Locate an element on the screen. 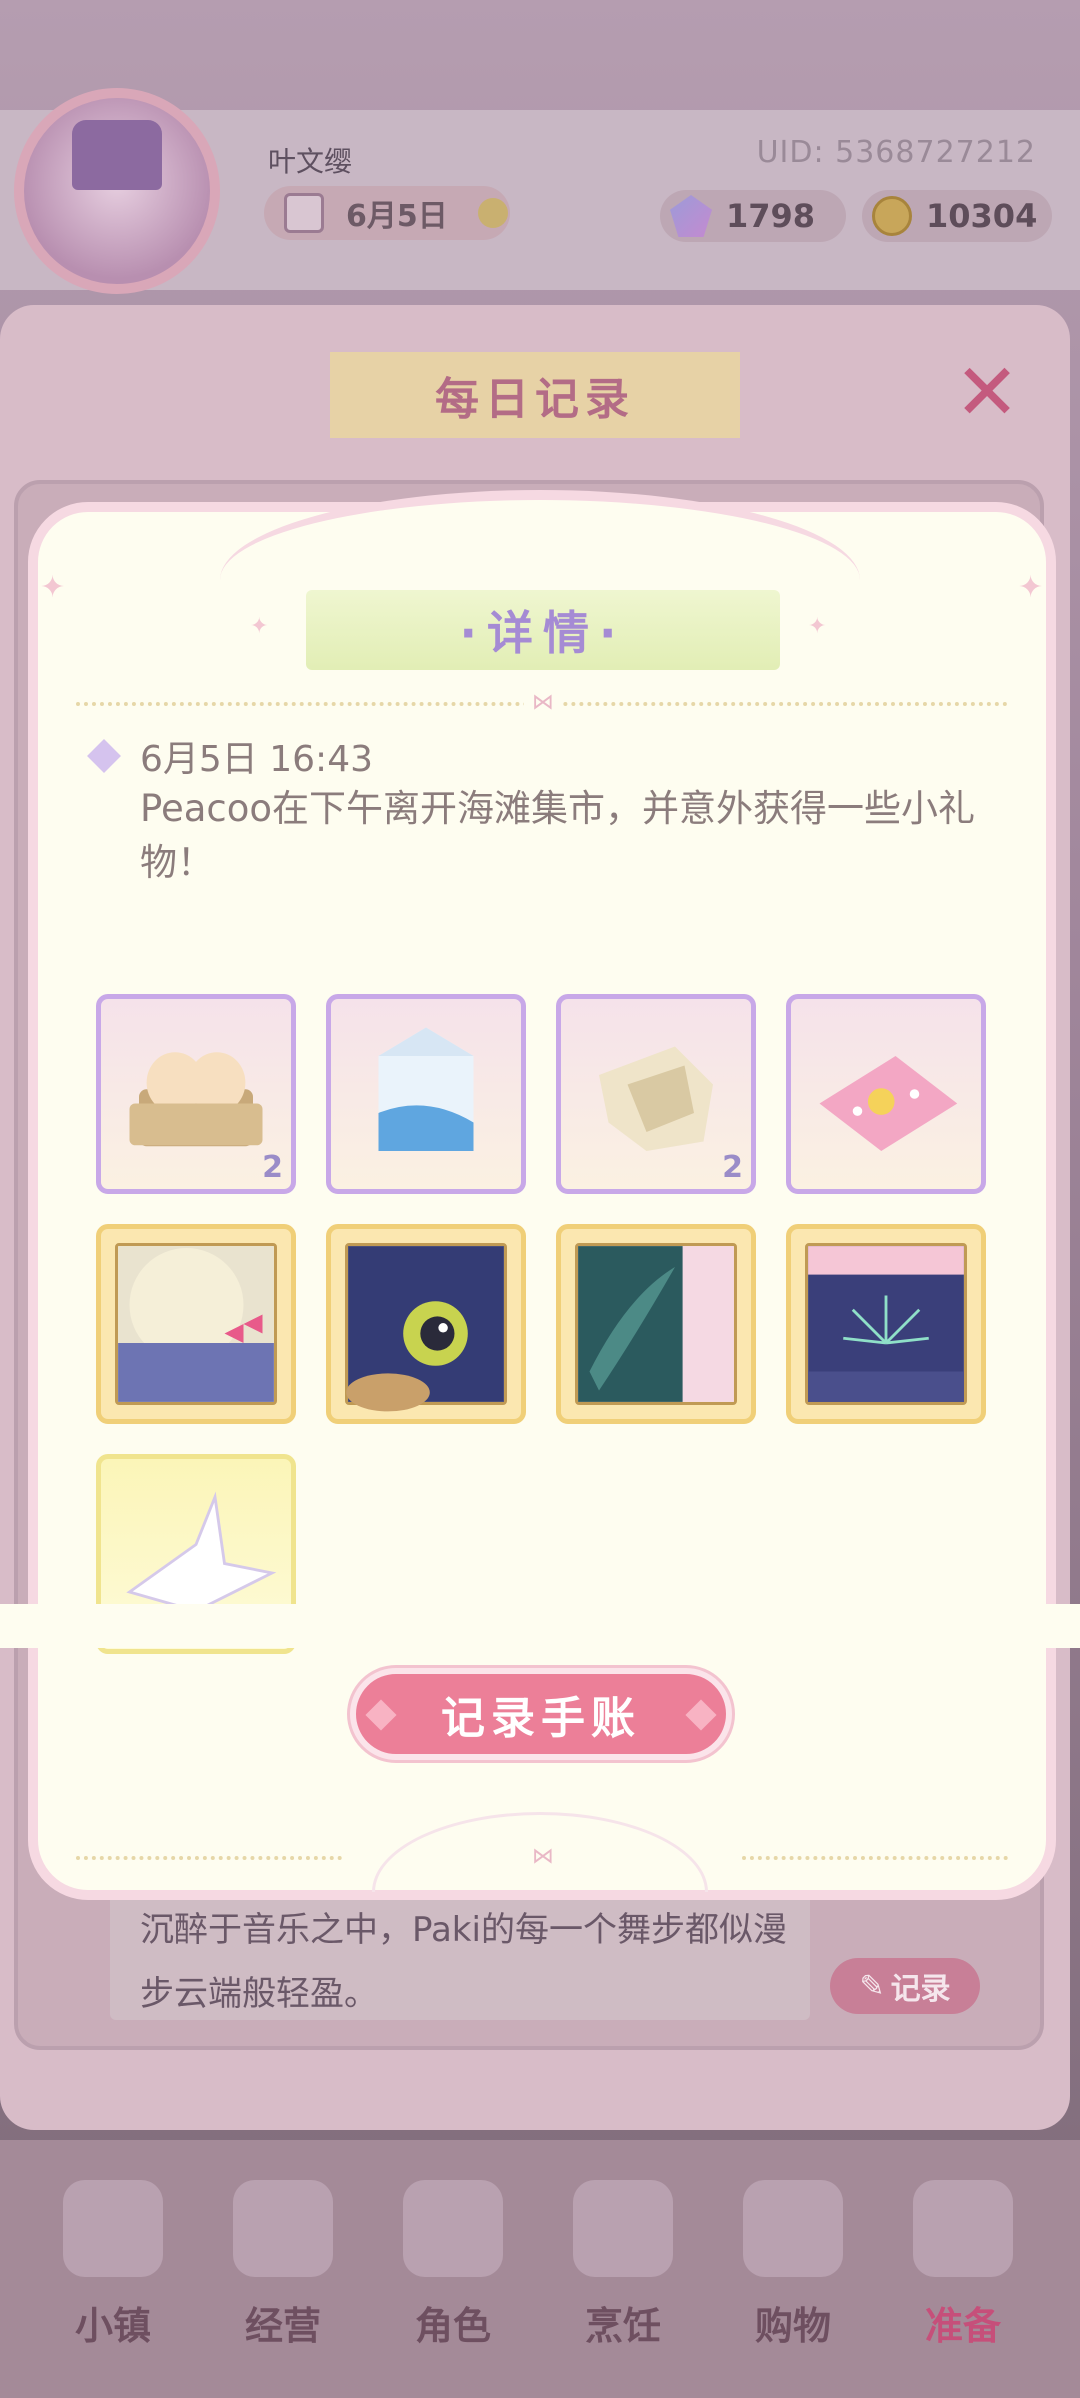 The height and width of the screenshot is (2398, 1080). close-icon: ✕ is located at coordinates (987, 393).